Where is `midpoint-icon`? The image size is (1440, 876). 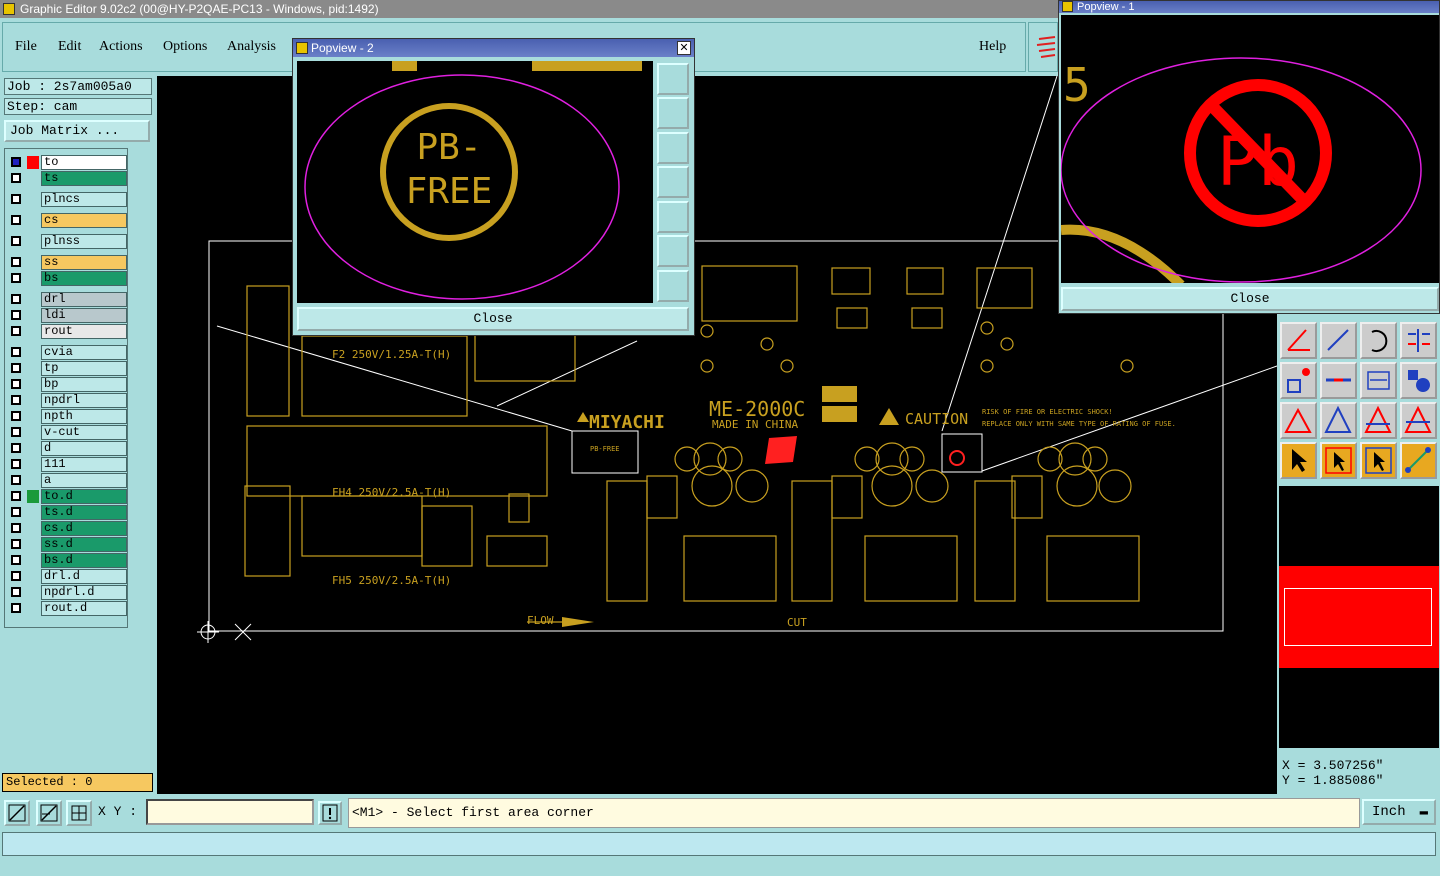
midpoint-icon is located at coordinates (1338, 380).